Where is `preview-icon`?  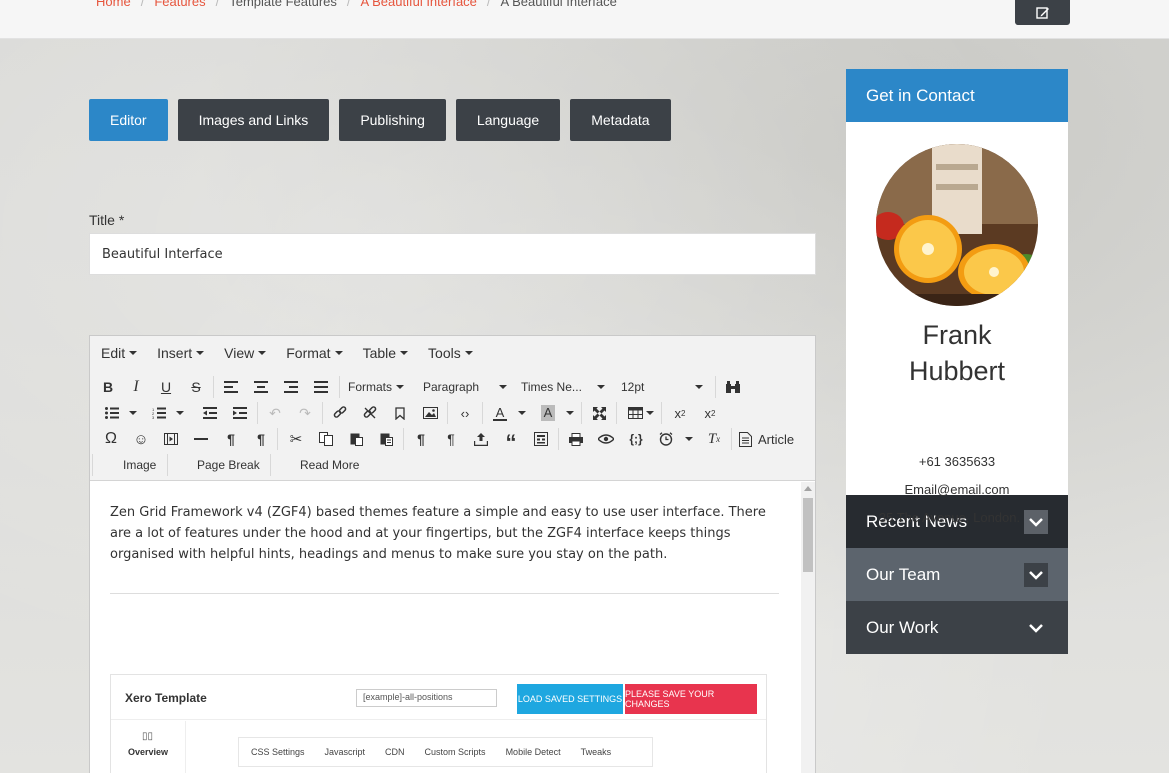 preview-icon is located at coordinates (606, 439).